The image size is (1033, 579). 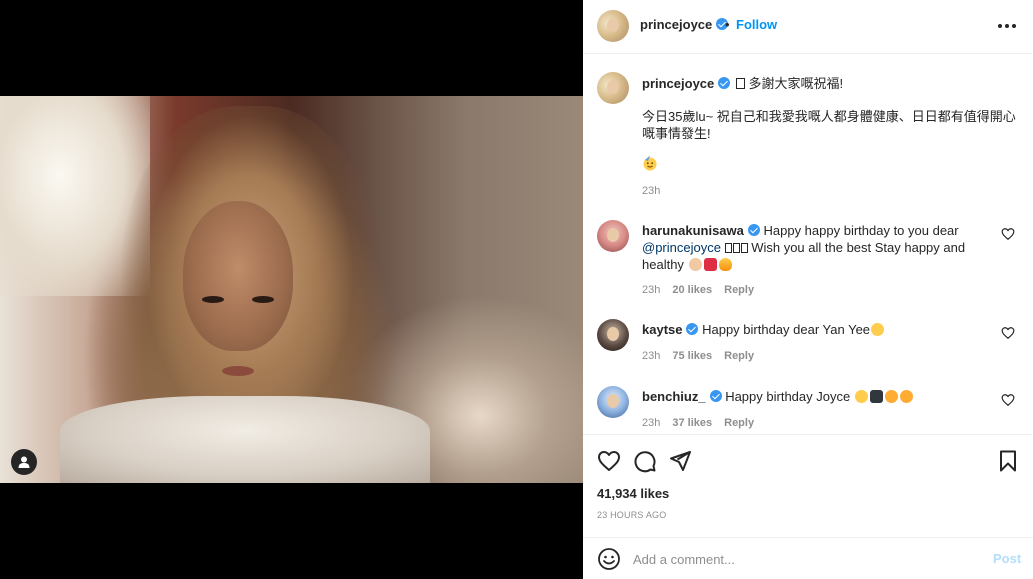 What do you see at coordinates (829, 125) in the screenshot?
I see `caption-line2: 今日35歲lu~ 祝自己和我愛我嘅人都身體健康、日日都有值得開心嘅事情發生!` at bounding box center [829, 125].